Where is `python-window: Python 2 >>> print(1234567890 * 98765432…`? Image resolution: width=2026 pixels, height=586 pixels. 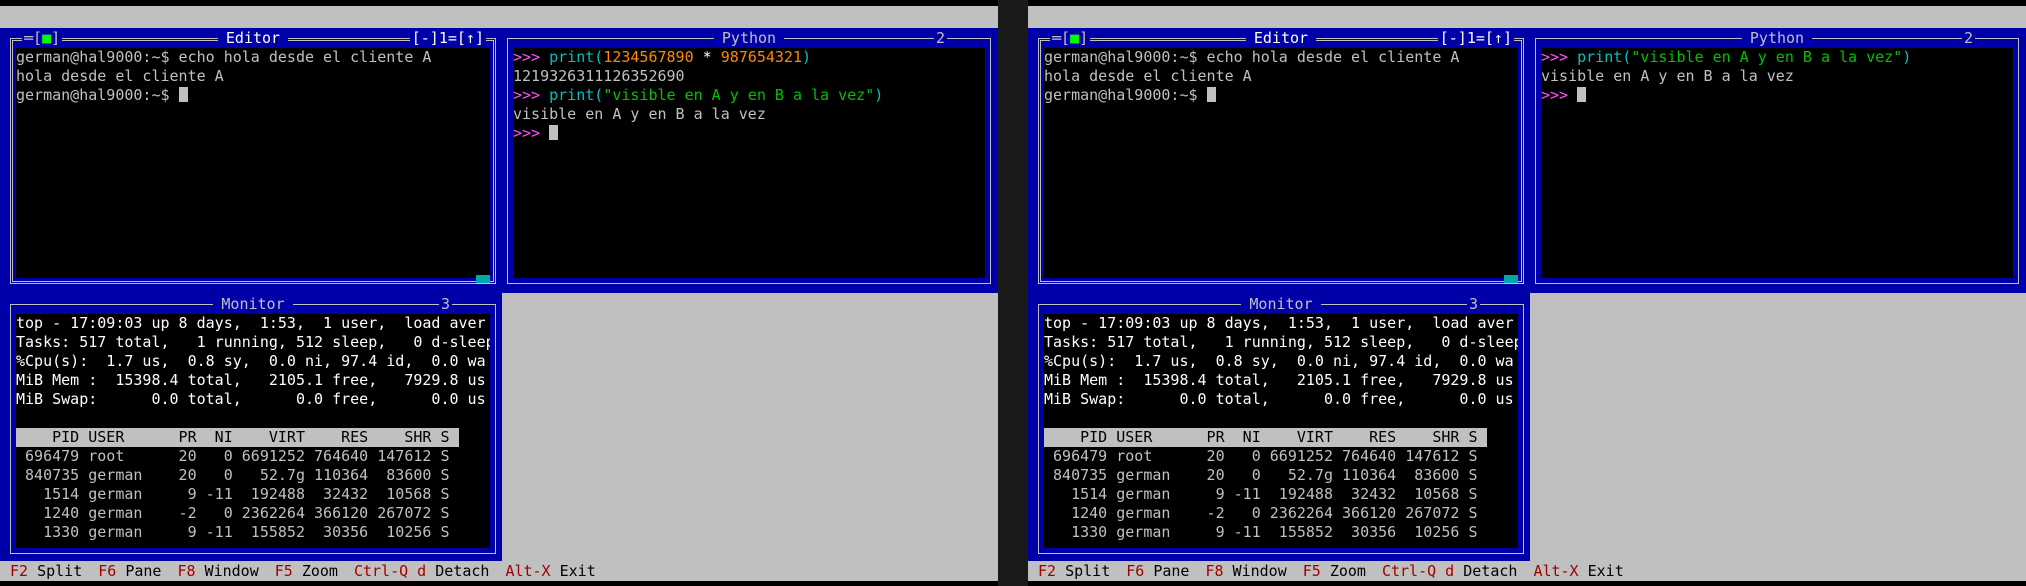 python-window: Python 2 >>> print(1234567890 * 98765432… is located at coordinates (749, 158).